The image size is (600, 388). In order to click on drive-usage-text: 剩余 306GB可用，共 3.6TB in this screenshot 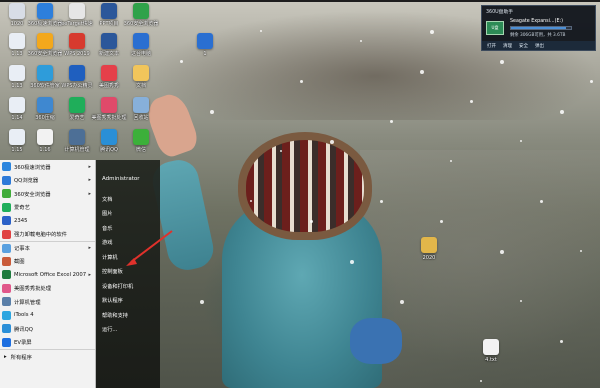, I will do `click(538, 35)`.